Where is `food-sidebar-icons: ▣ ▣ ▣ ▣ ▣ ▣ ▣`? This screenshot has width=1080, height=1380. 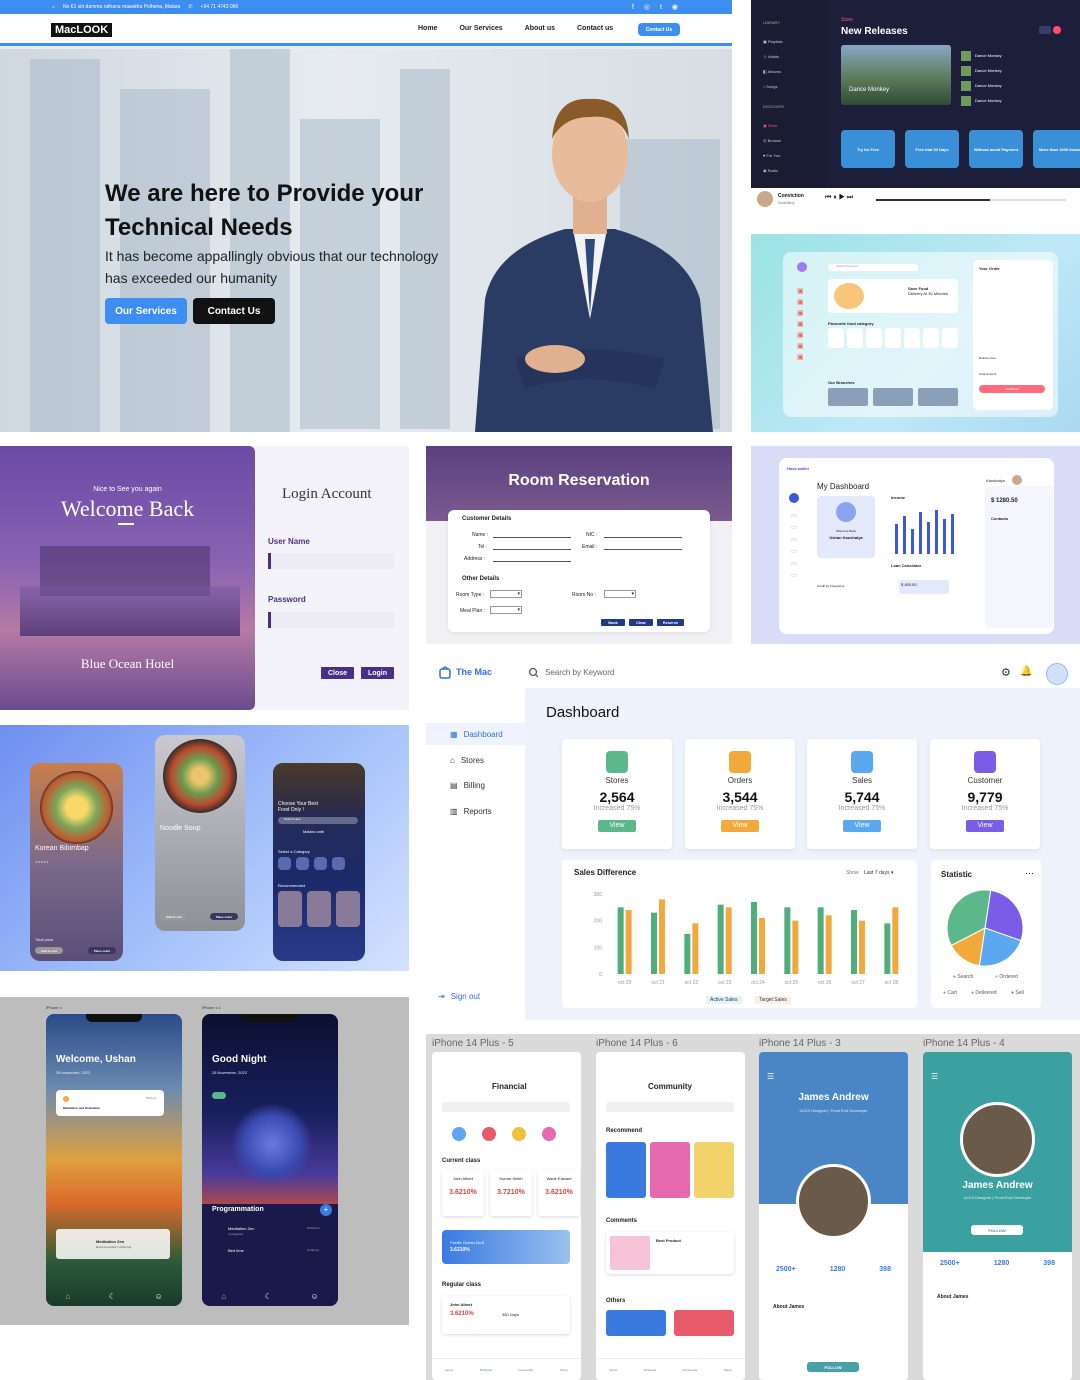 food-sidebar-icons: ▣ ▣ ▣ ▣ ▣ ▣ ▣ is located at coordinates (801, 324).